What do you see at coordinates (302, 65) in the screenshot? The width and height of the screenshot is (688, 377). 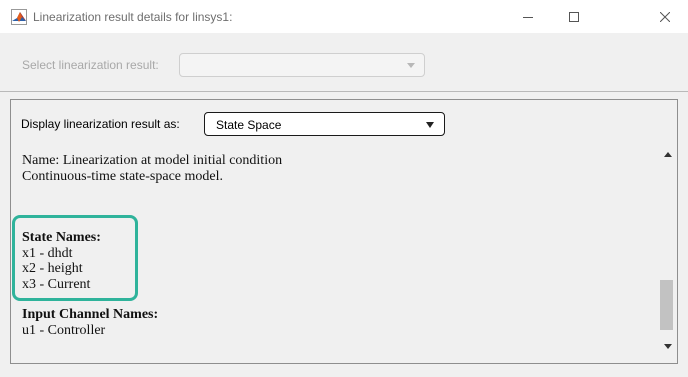 I see `select-result-dropdown` at bounding box center [302, 65].